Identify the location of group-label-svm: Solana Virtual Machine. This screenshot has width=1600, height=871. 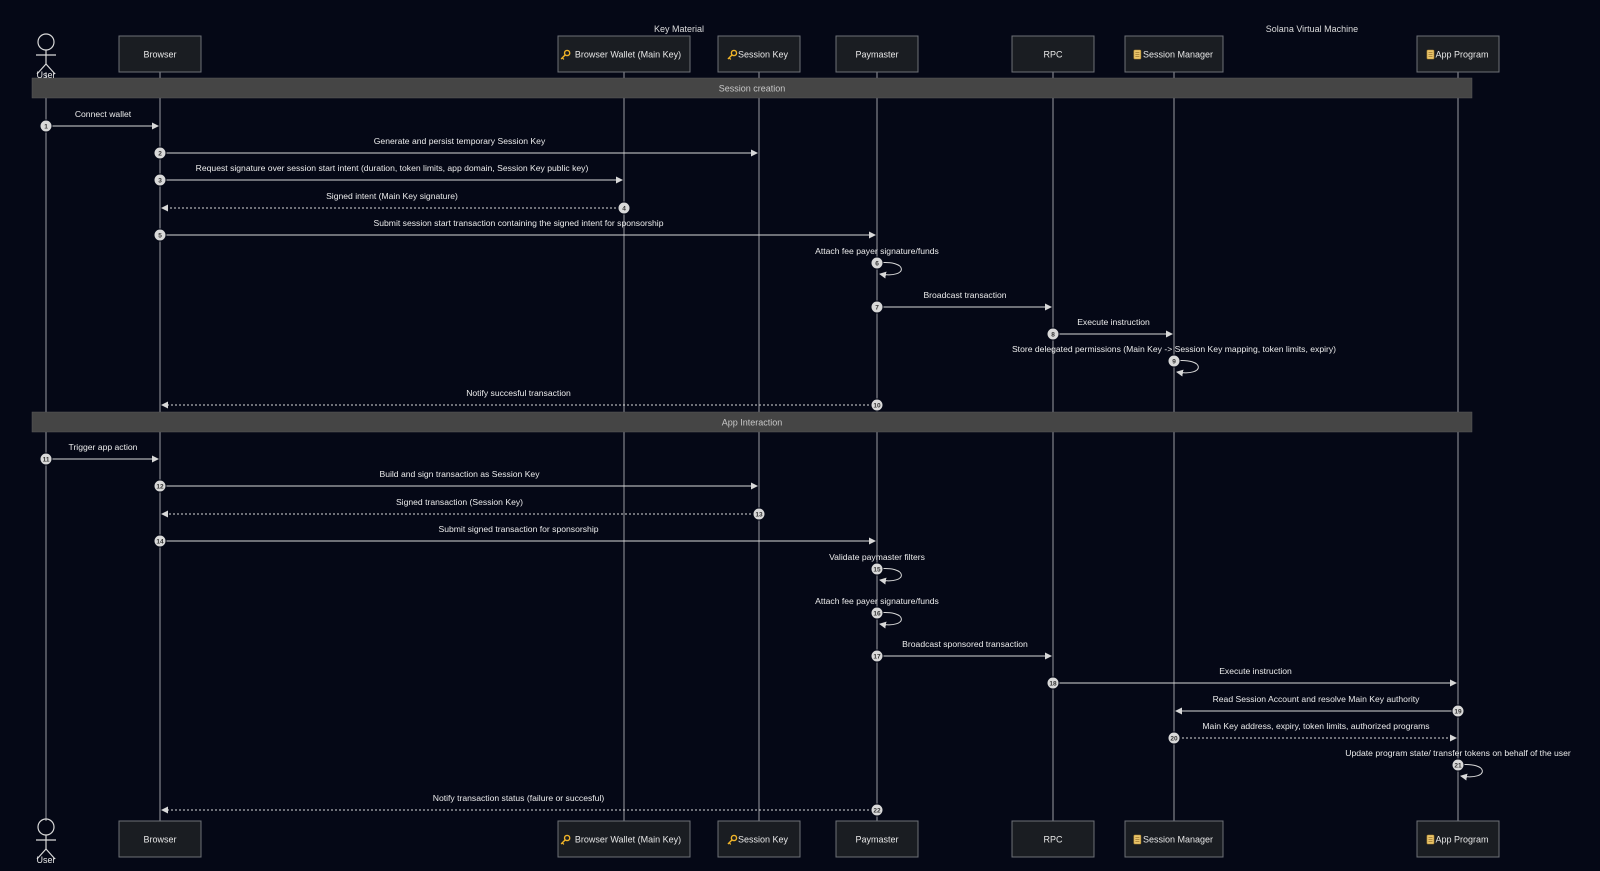
(1312, 29).